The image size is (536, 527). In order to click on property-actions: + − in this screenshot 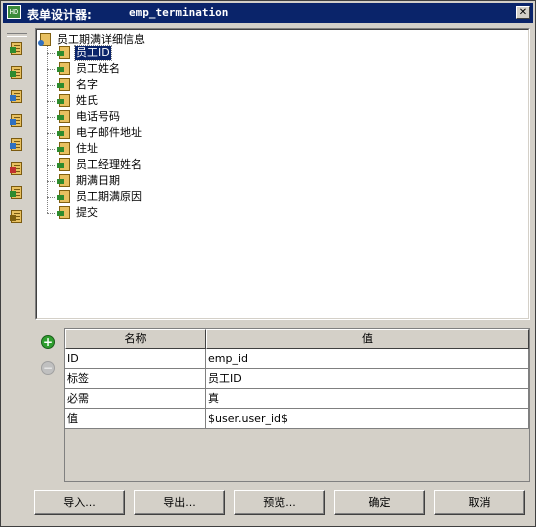, I will do `click(50, 404)`.